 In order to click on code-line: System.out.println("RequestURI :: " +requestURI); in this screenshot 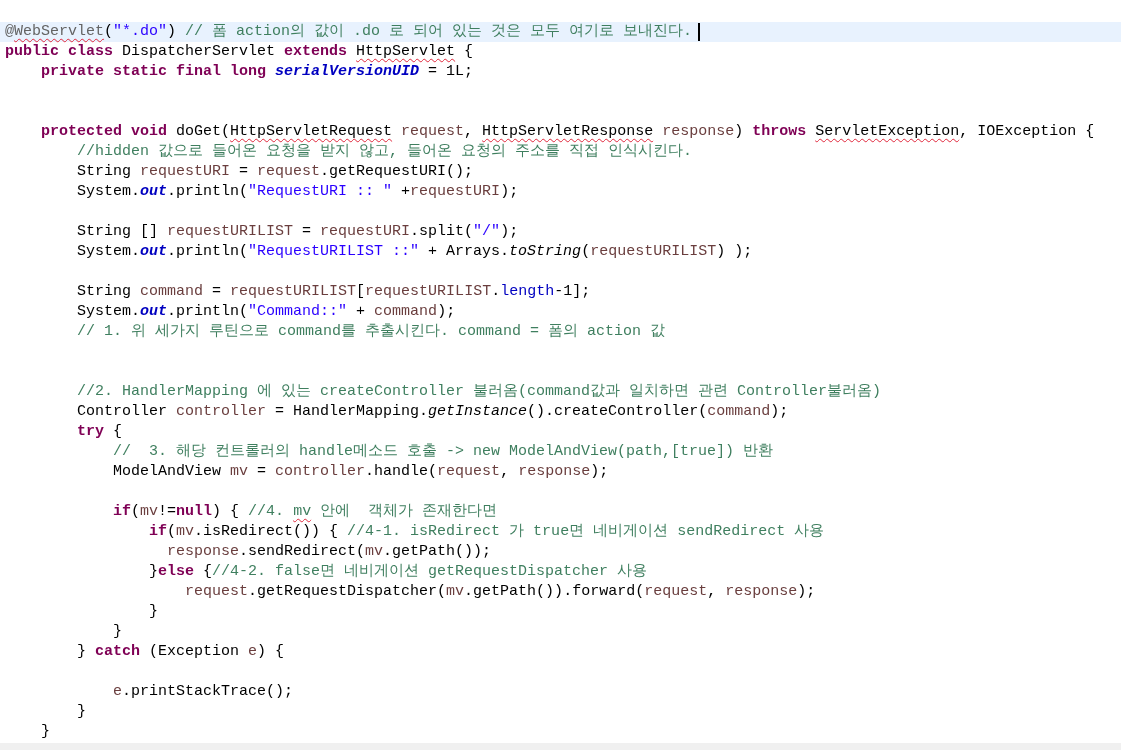, I will do `click(297, 192)`.